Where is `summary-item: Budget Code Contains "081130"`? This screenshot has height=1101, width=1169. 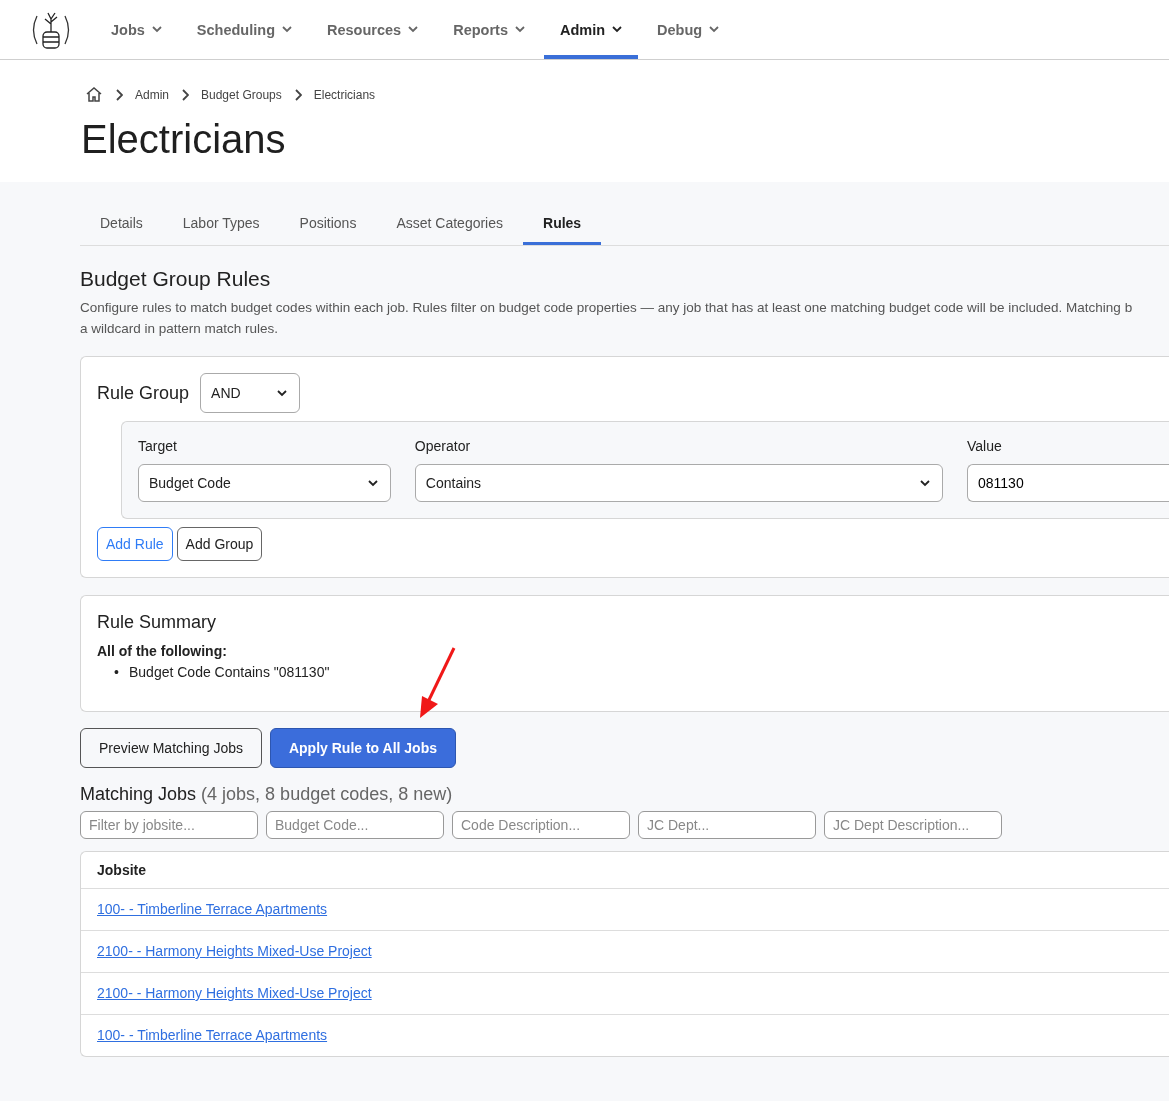
summary-item: Budget Code Contains "081130" is located at coordinates (229, 672).